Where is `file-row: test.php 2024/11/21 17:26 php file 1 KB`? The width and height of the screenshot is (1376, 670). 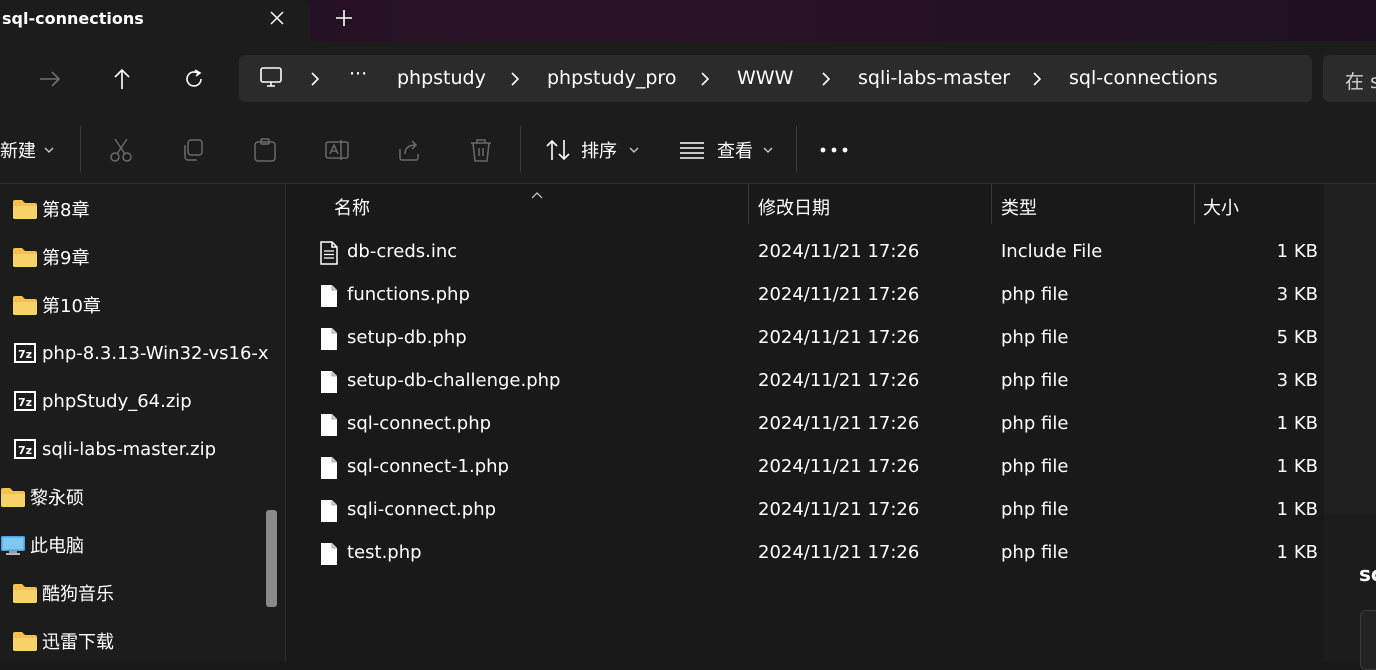
file-row: test.php 2024/11/21 17:26 php file 1 KB is located at coordinates (818, 554).